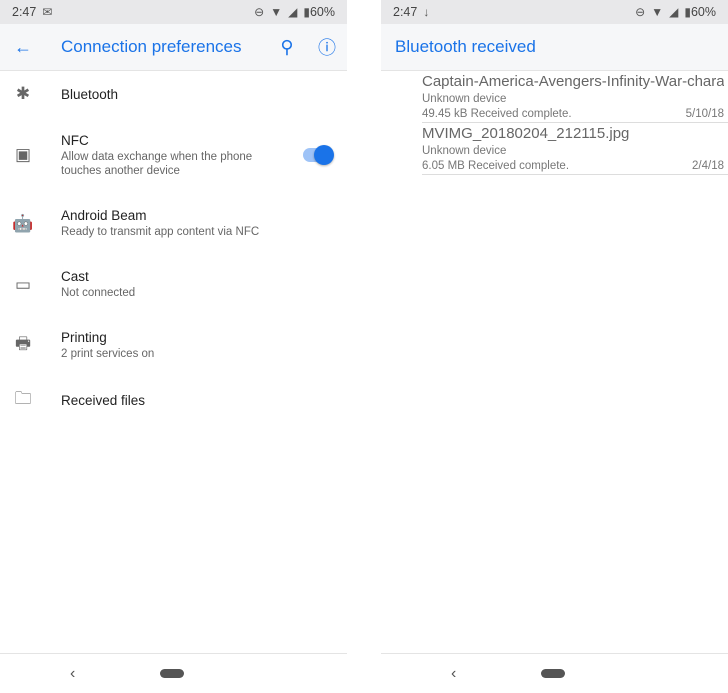  Describe the element at coordinates (173, 12) in the screenshot. I see `status-bar: 2:47 ✉ ⊖ ▼ ◢ ▮ 60%` at that location.